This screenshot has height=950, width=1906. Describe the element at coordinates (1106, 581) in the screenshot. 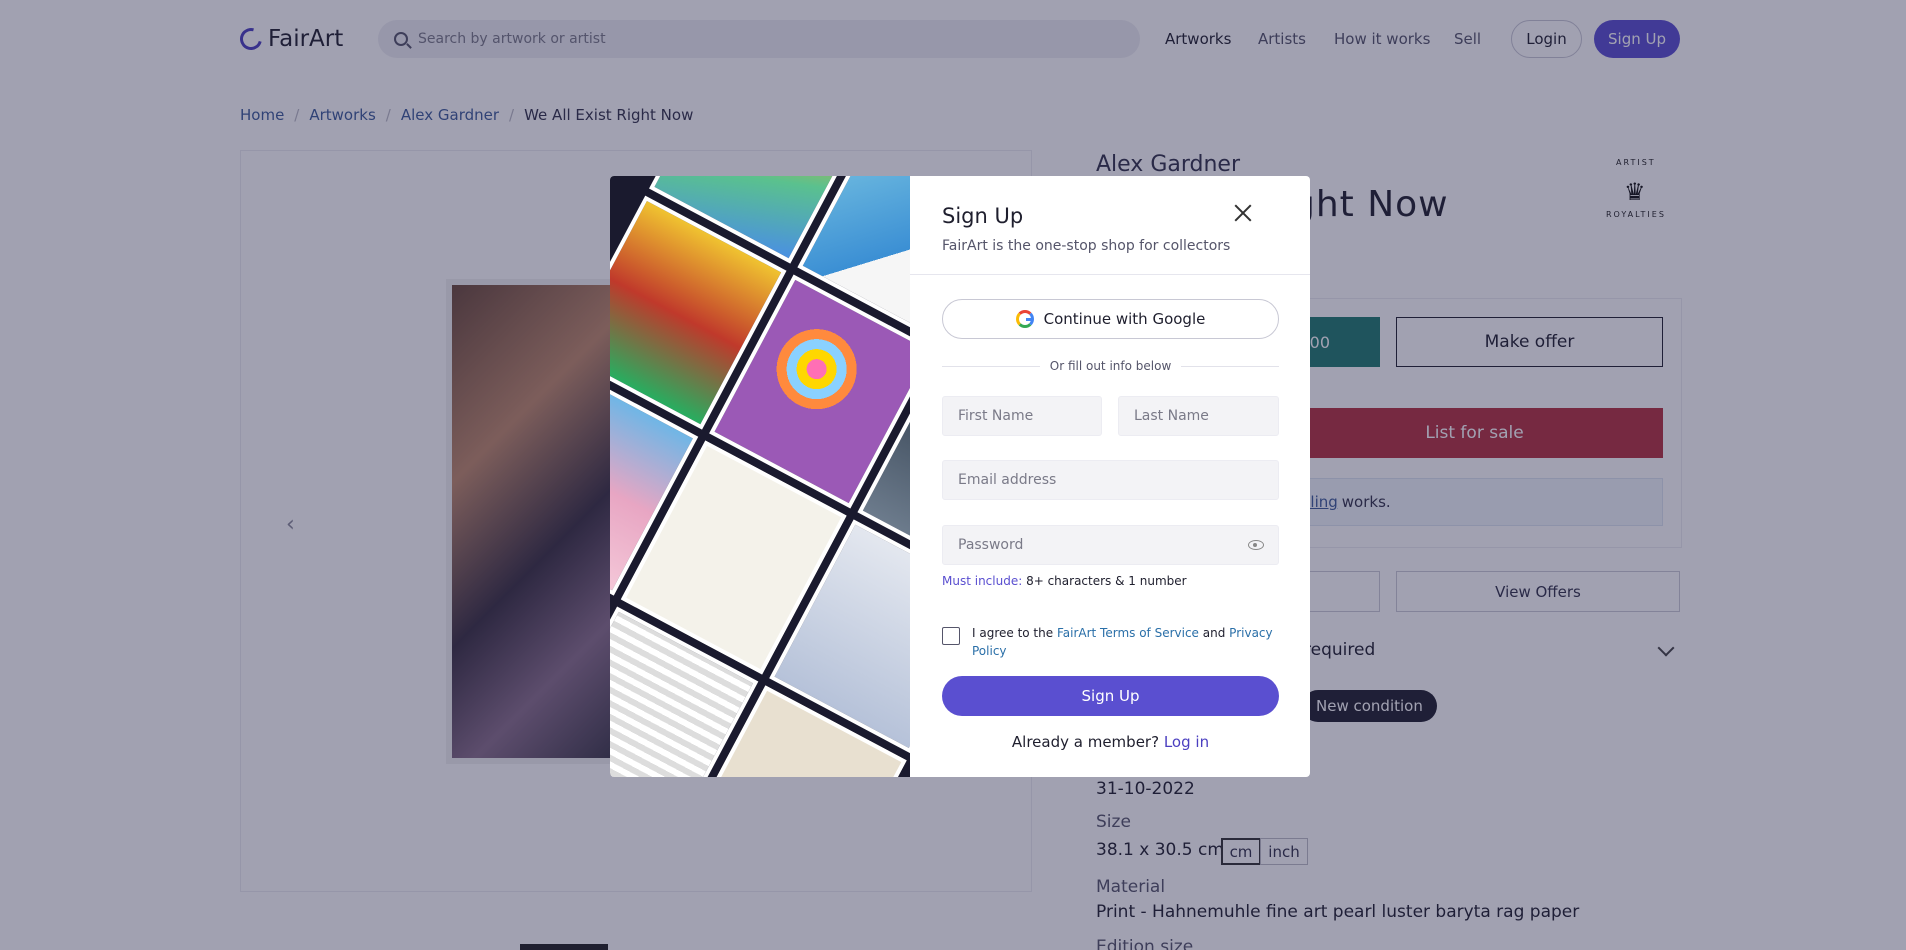

I see `password-hint-value: 8+ characters & 1 number` at that location.